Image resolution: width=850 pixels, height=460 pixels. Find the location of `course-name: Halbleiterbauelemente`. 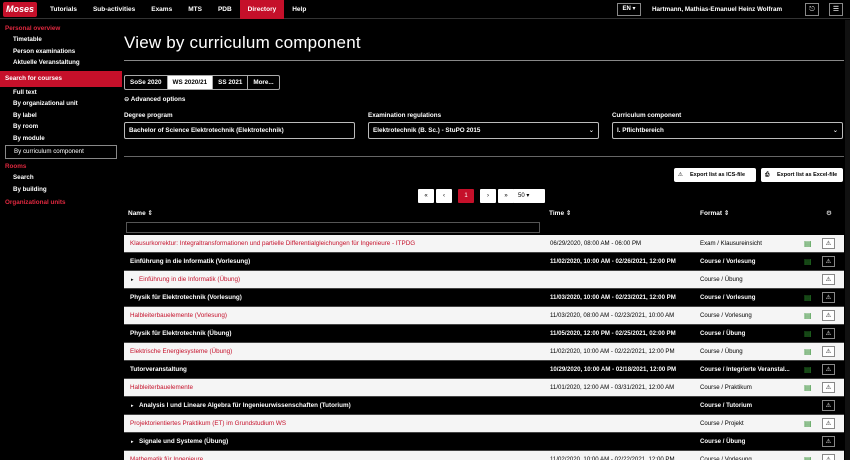

course-name: Halbleiterbauelemente is located at coordinates (161, 388).